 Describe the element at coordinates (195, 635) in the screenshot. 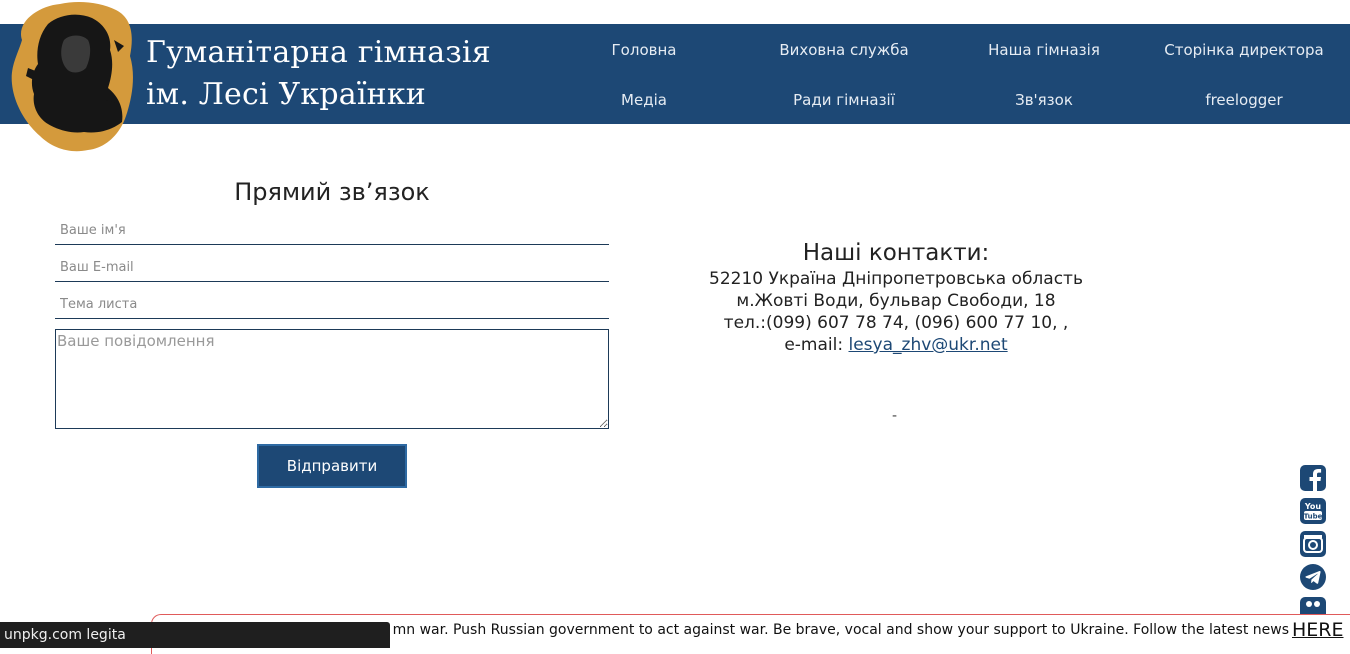

I see `browser-status-bar: unpkg.com legita` at that location.